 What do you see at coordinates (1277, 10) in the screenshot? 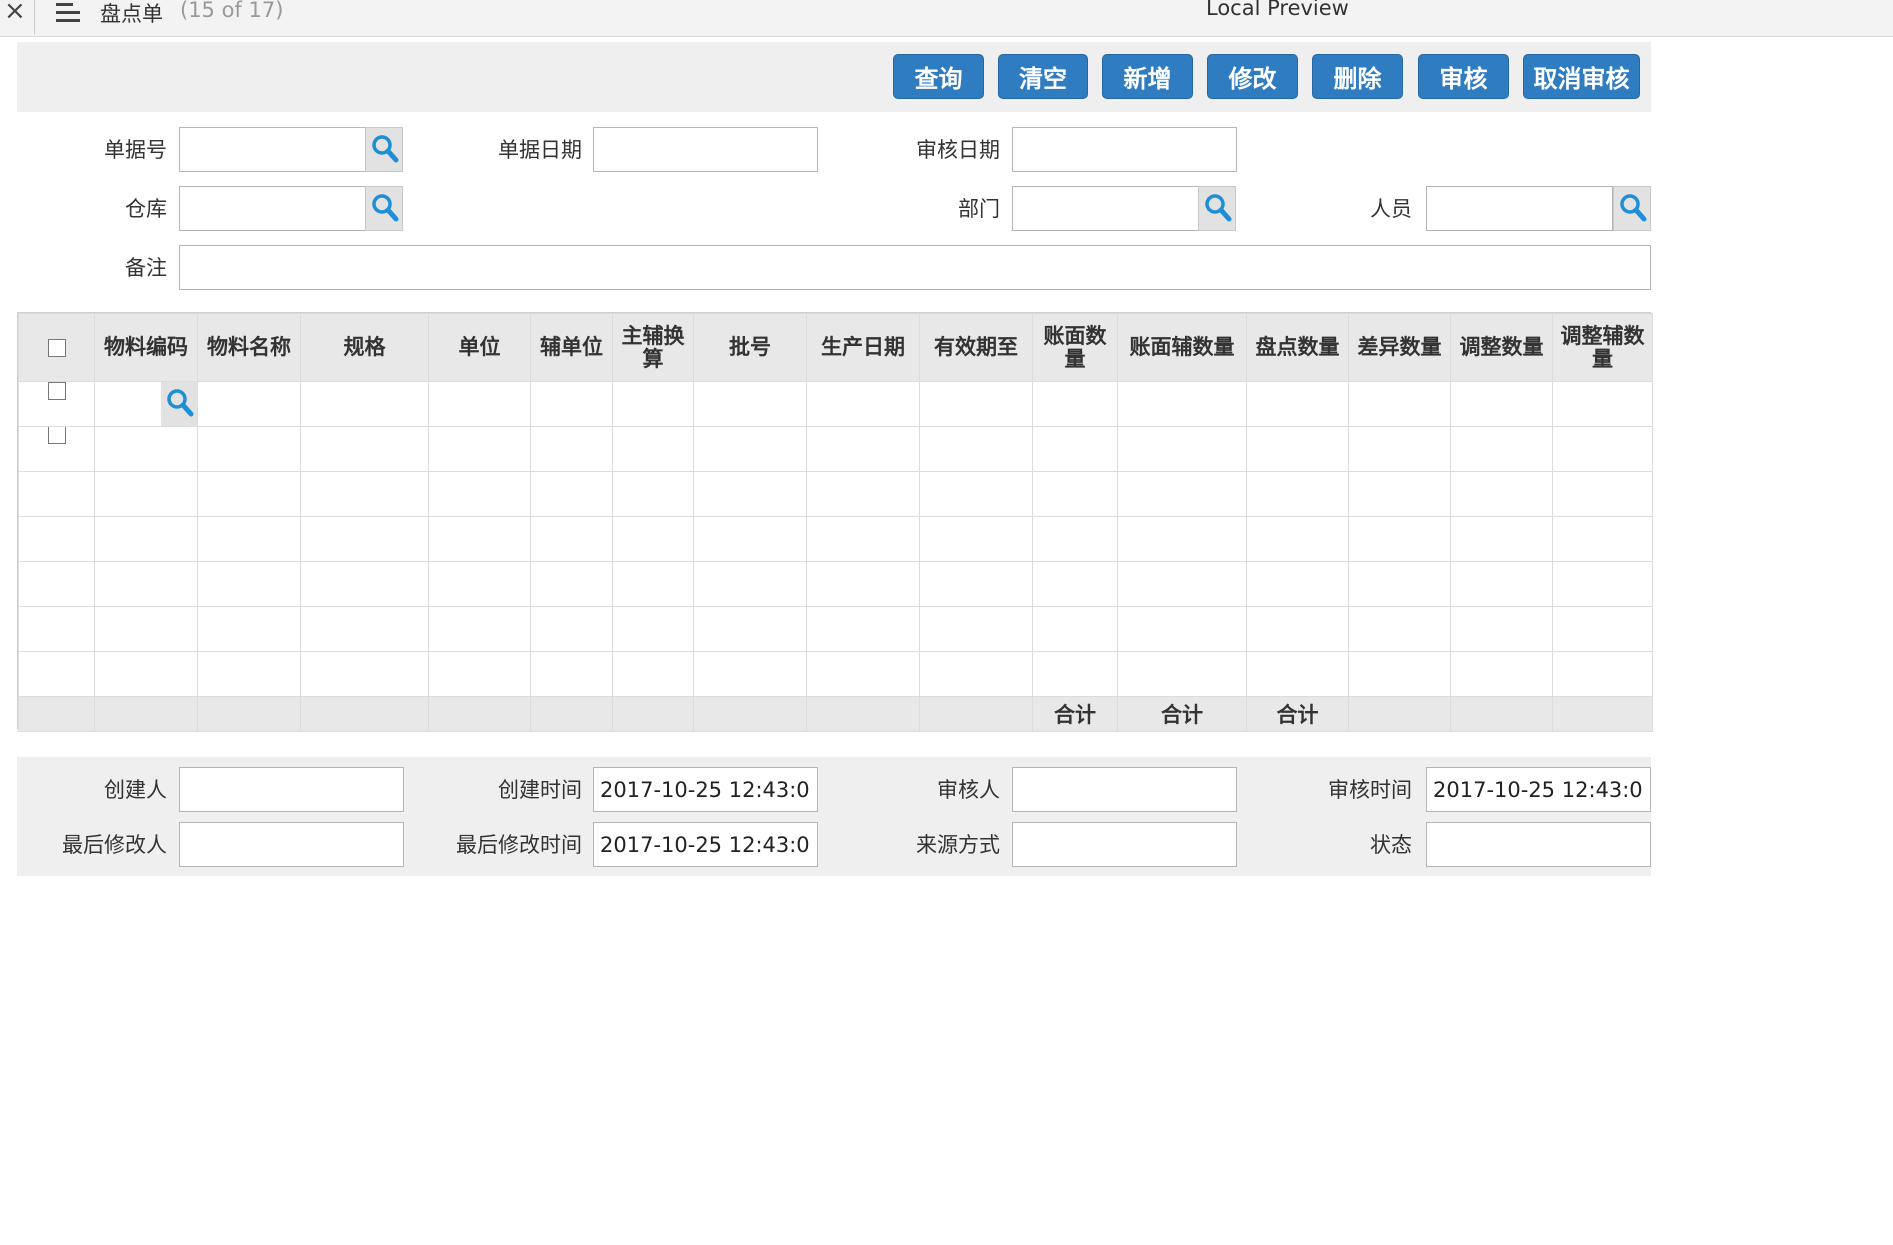
I see `preview-title: Local Preview` at bounding box center [1277, 10].